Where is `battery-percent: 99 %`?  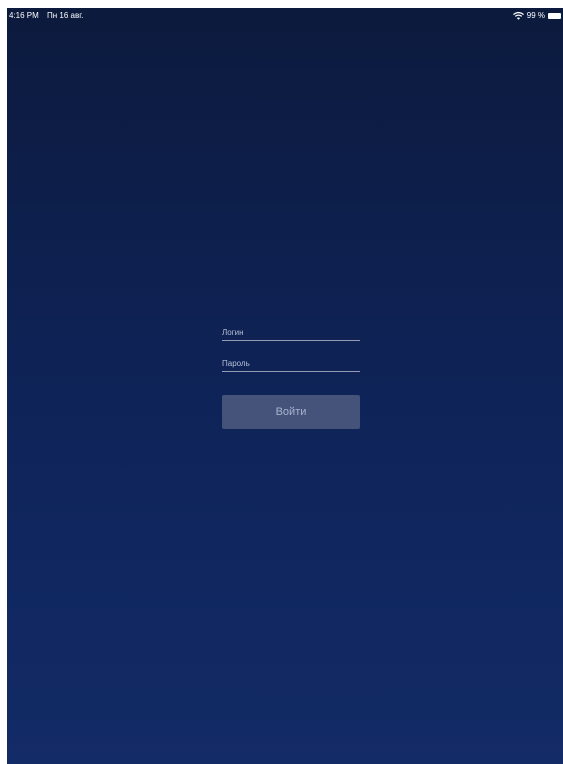
battery-percent: 99 % is located at coordinates (535, 15).